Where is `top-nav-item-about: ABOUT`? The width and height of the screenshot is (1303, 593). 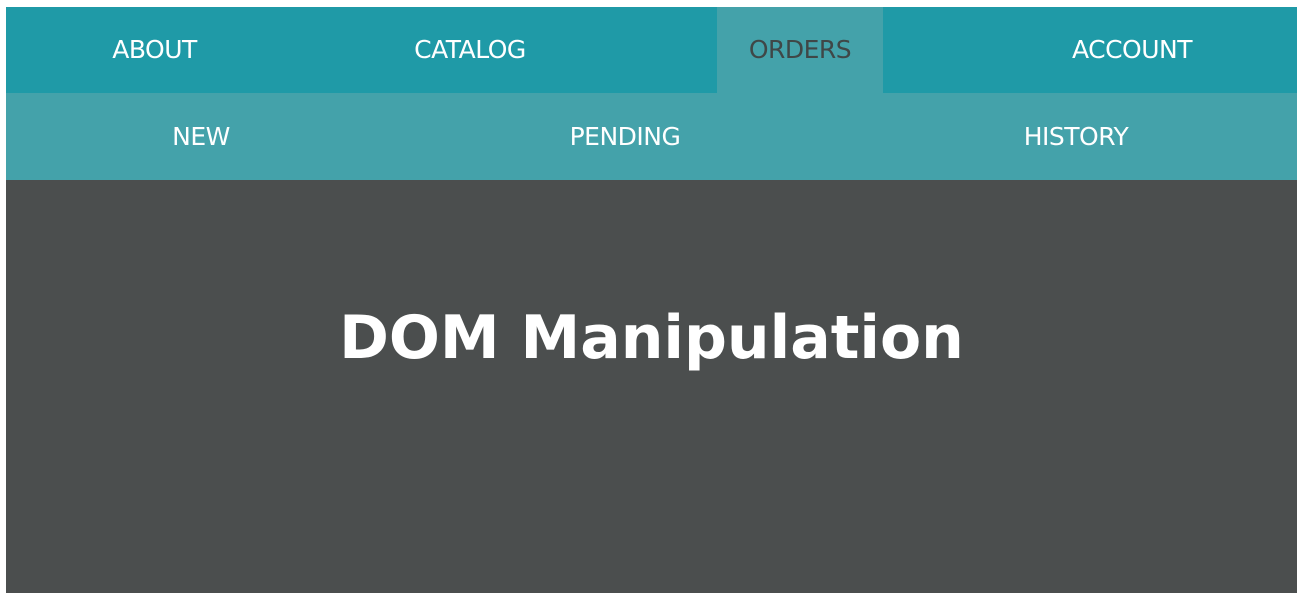 top-nav-item-about: ABOUT is located at coordinates (154, 50).